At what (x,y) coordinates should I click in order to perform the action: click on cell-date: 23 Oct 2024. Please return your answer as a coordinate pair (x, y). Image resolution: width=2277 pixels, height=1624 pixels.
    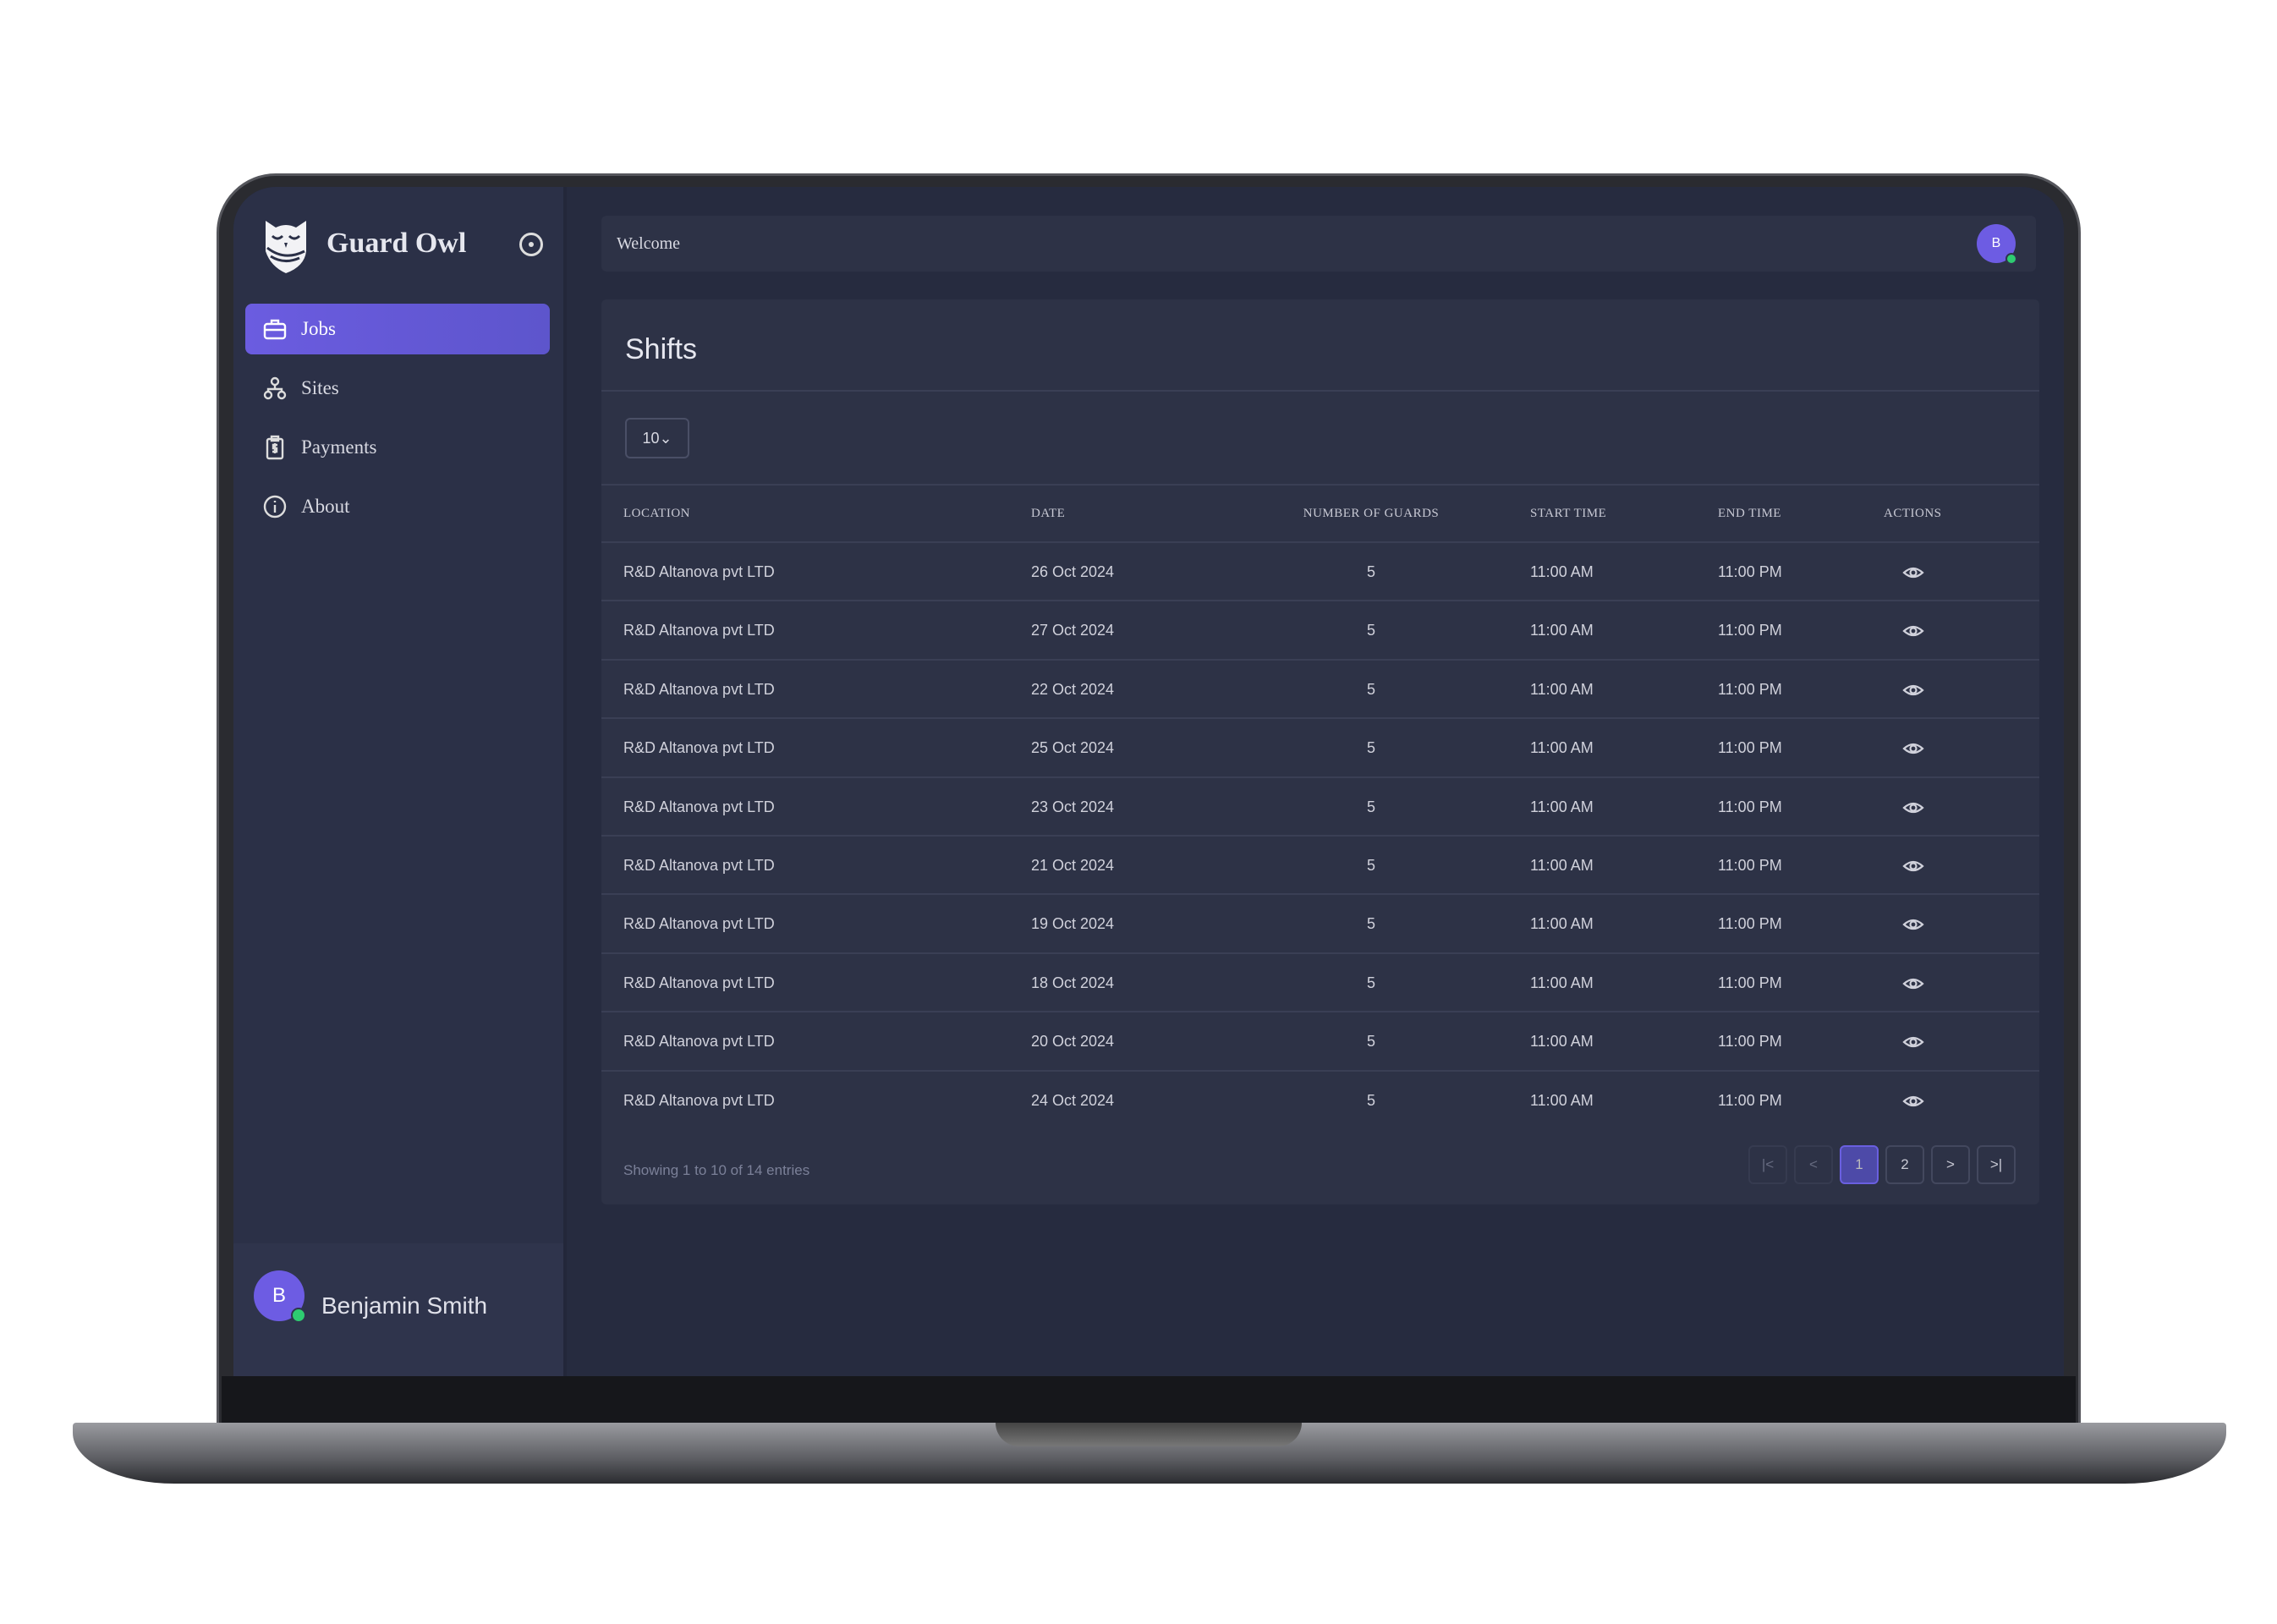
    Looking at the image, I should click on (1073, 807).